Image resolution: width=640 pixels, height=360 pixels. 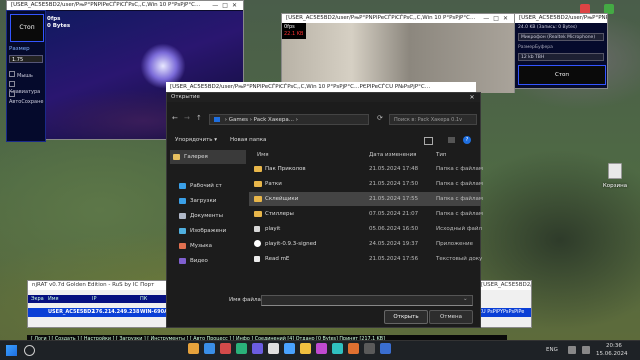 What do you see at coordinates (552, 350) in the screenshot?
I see `taskbar-lang: ENG` at bounding box center [552, 350].